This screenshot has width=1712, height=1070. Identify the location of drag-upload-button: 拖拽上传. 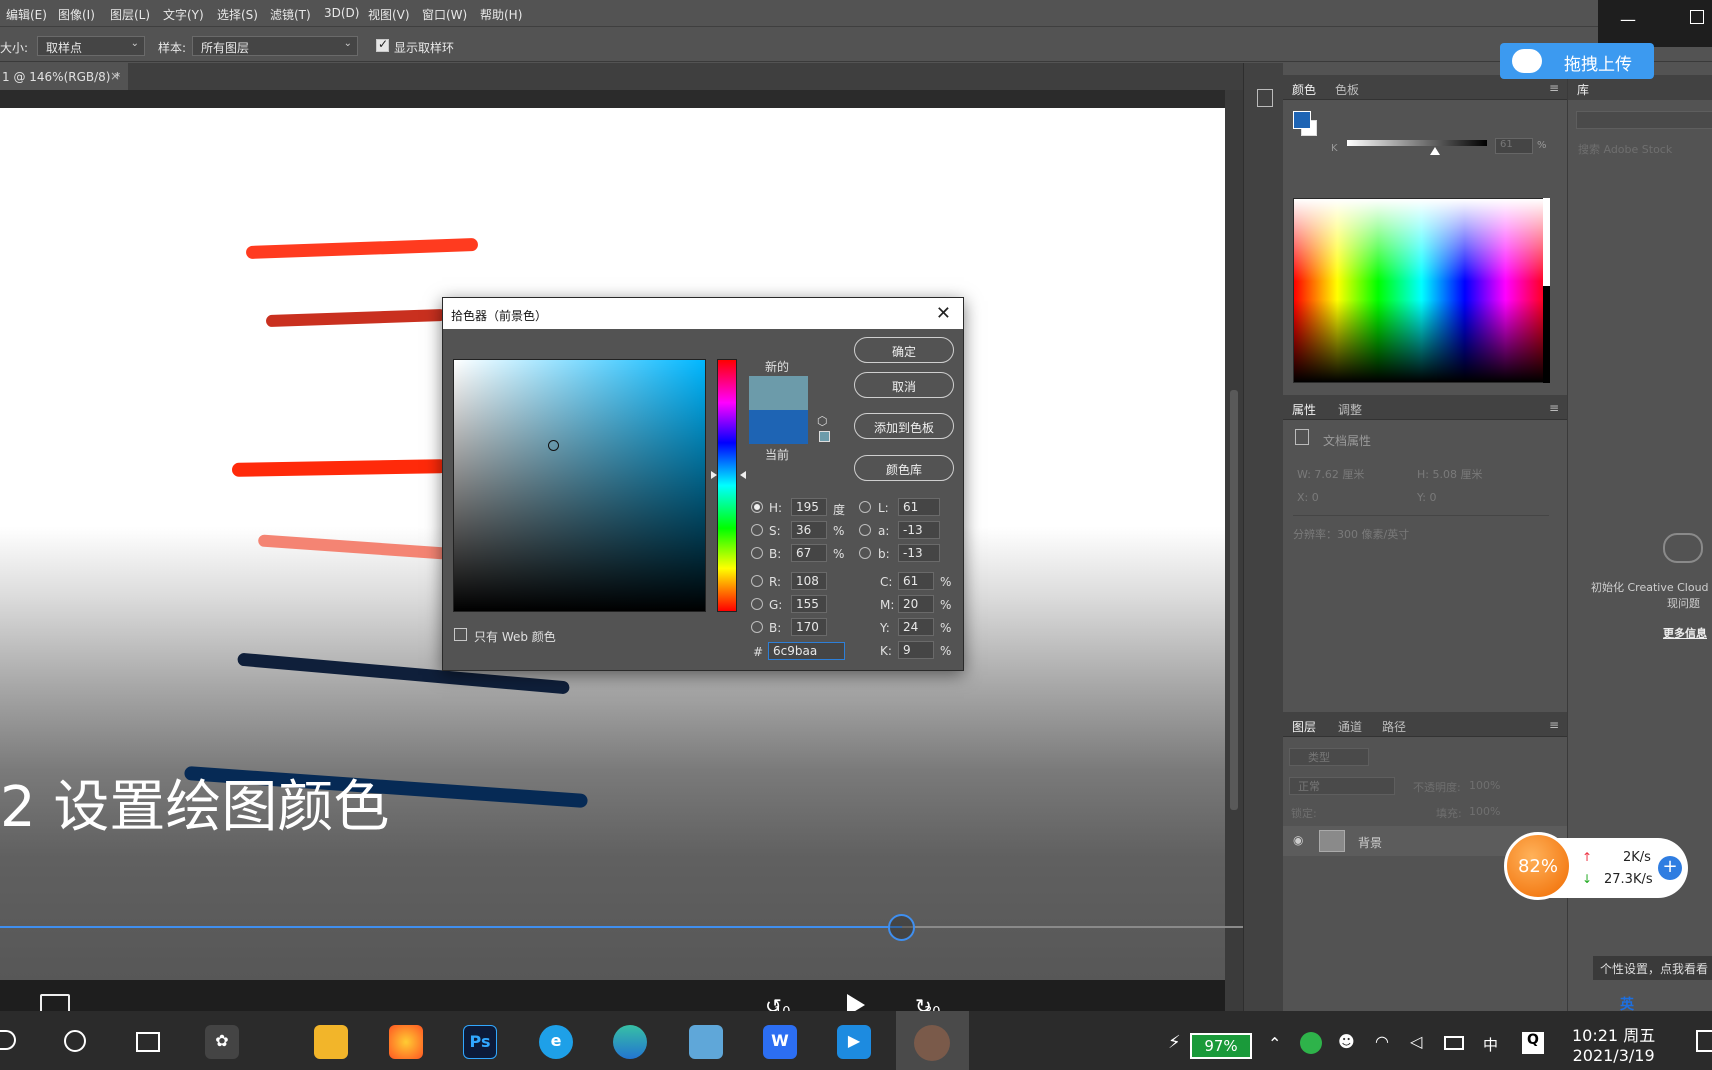
(1577, 61).